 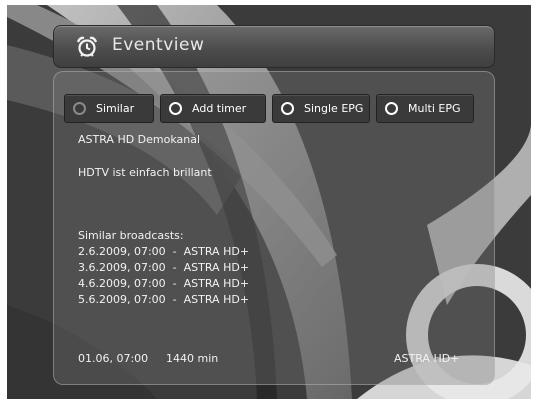 I want to click on multi-epg-button: Multi EPG, so click(x=425, y=108).